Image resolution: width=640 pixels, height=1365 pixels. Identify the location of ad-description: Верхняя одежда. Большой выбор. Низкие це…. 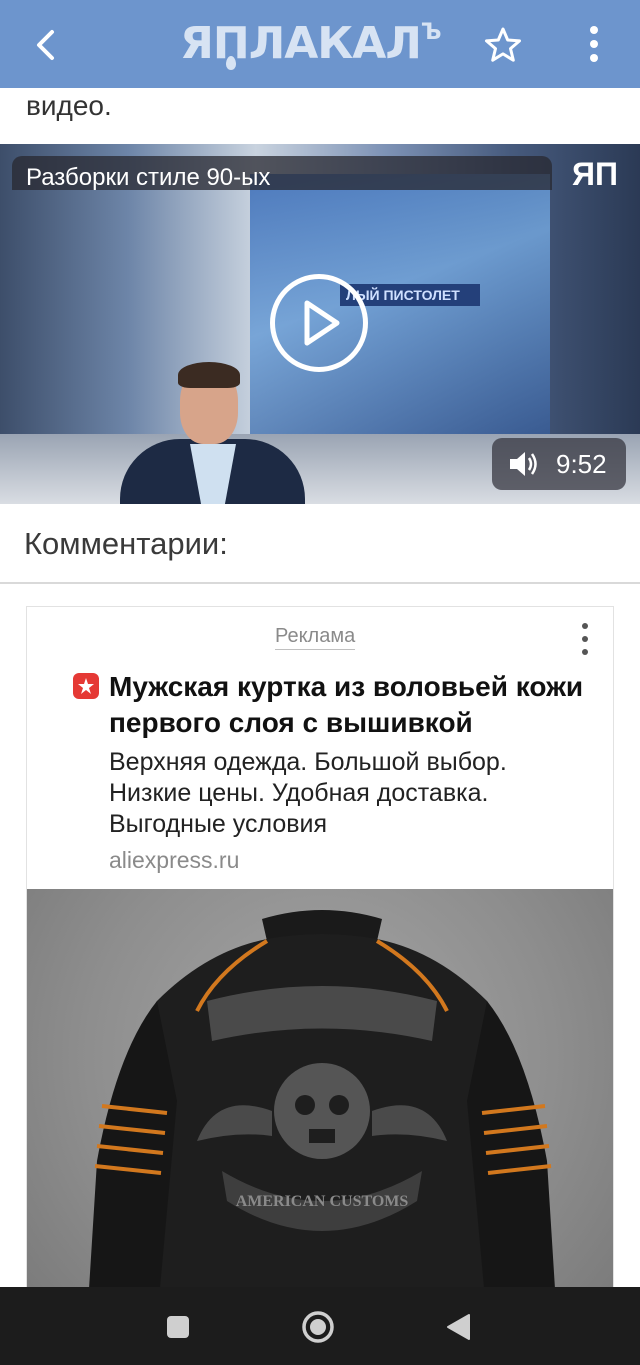
(308, 793).